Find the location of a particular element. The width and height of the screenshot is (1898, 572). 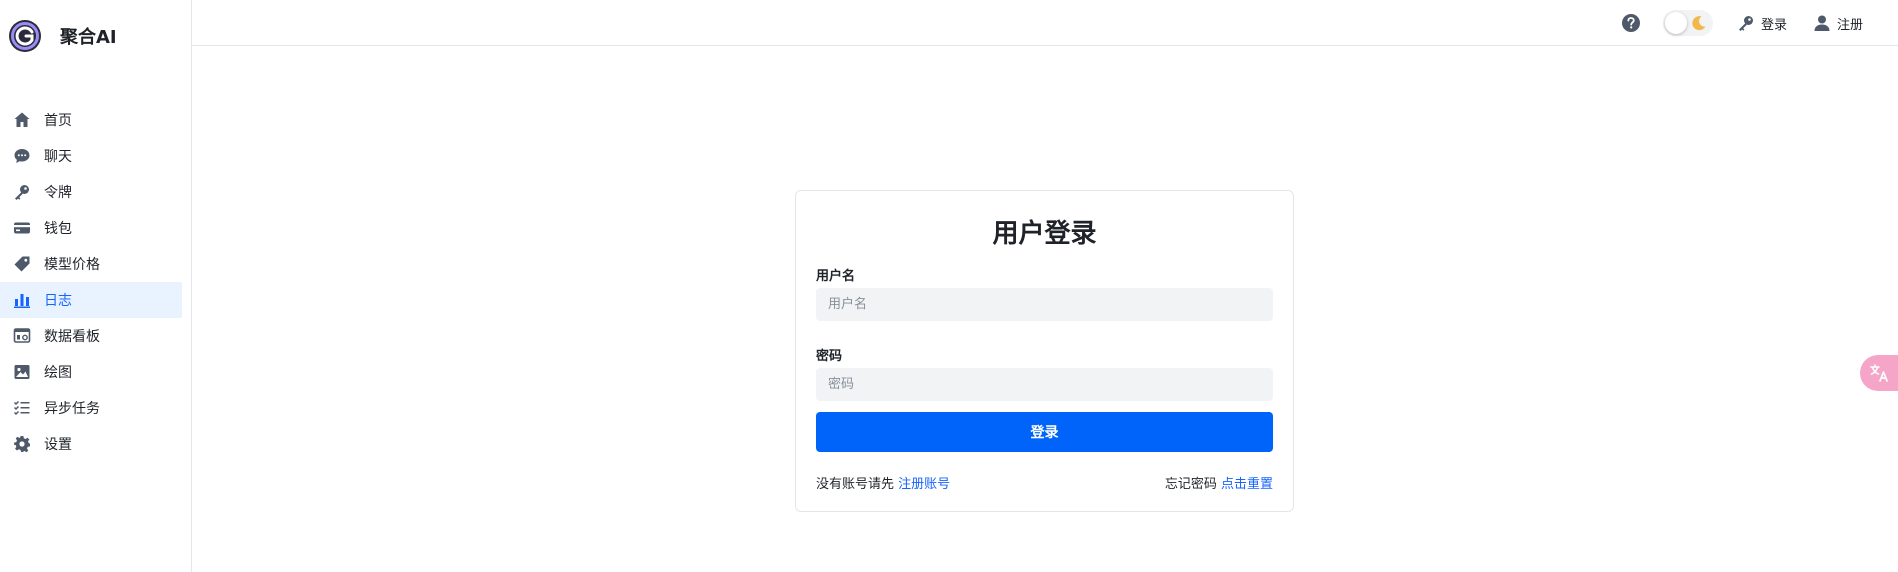

sidebar-item-label: 聊天 is located at coordinates (58, 157).